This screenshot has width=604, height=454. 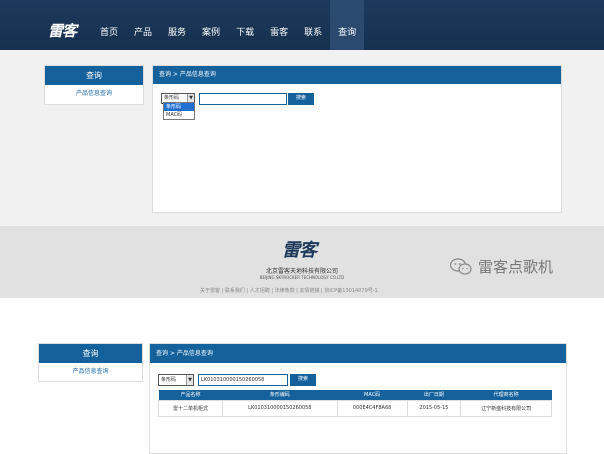 What do you see at coordinates (506, 408) in the screenshot?
I see `agent-cell: 辽宁新盛科技有限公司` at bounding box center [506, 408].